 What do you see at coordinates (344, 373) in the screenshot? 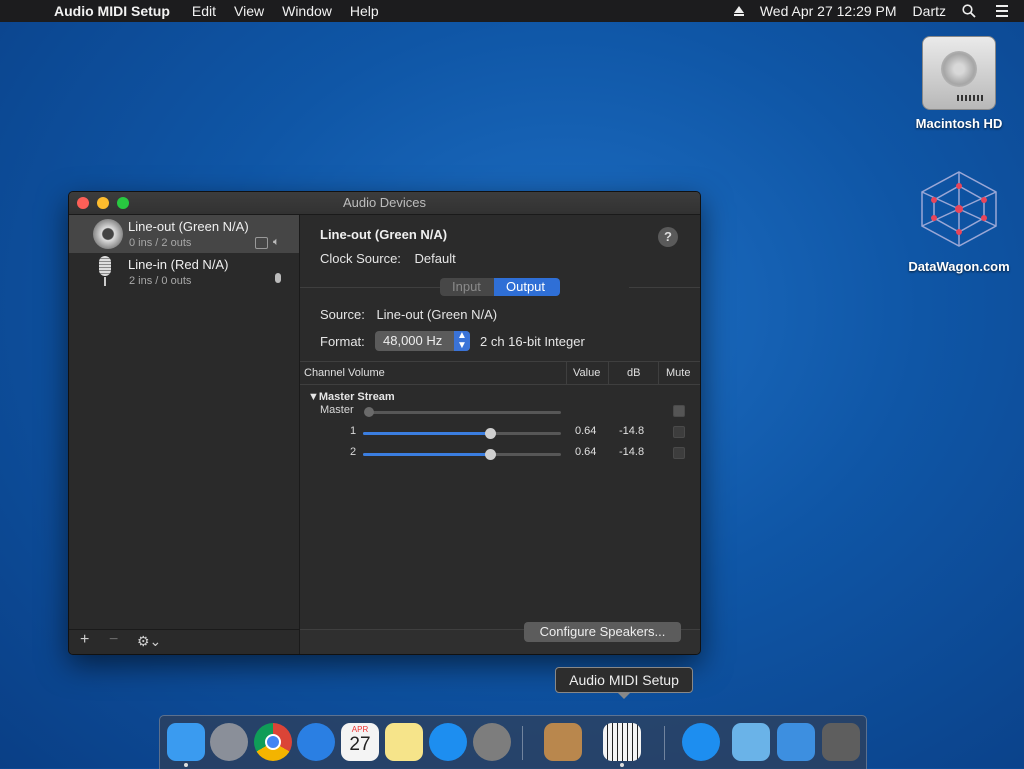
I see `column-channel-volume: Channel Volume` at bounding box center [344, 373].